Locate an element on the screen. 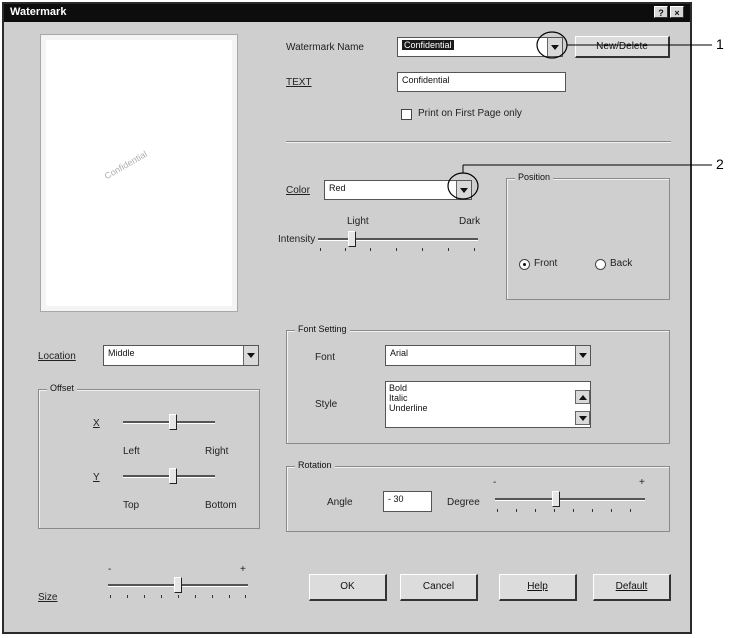 This screenshot has width=734, height=638. offset-x-slider-thumb is located at coordinates (173, 422).